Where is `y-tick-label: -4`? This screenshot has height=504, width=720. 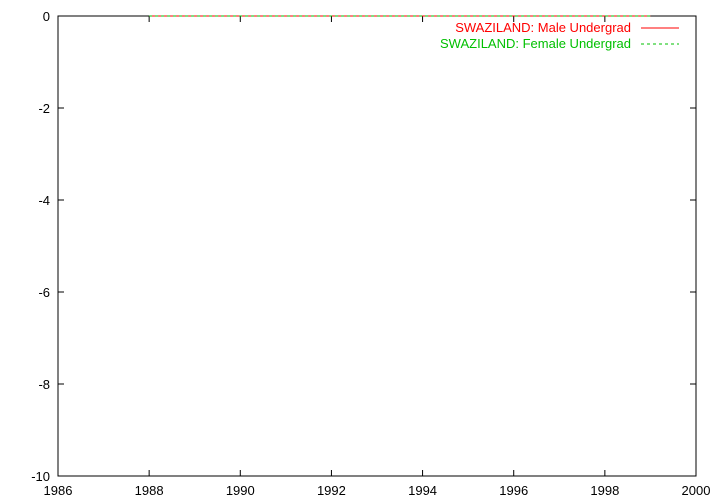
y-tick-label: -4 is located at coordinates (44, 200).